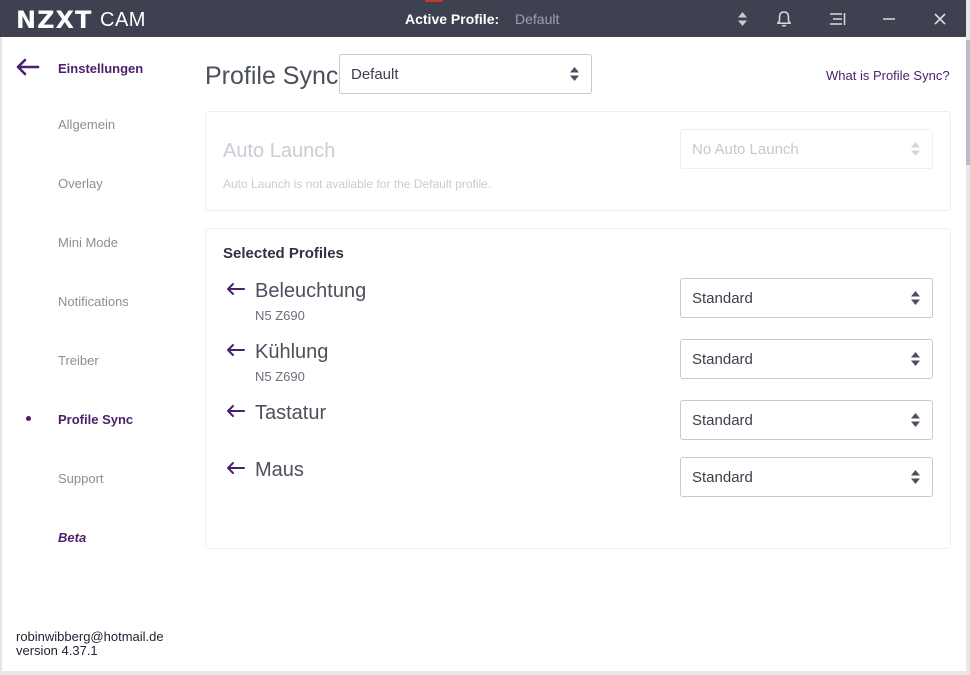  Describe the element at coordinates (86, 124) in the screenshot. I see `sidebar-item-allgemein: Allgemein` at that location.